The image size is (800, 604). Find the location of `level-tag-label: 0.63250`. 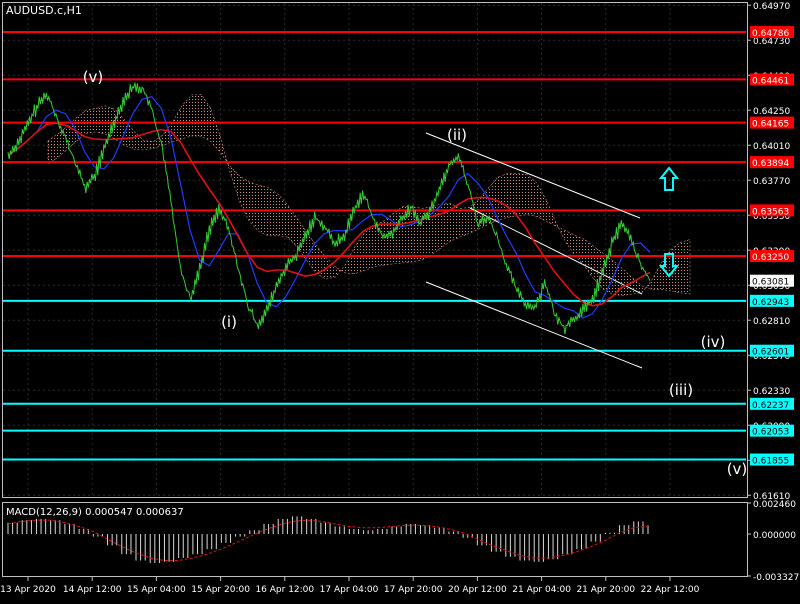

level-tag-label: 0.63250 is located at coordinates (770, 258).